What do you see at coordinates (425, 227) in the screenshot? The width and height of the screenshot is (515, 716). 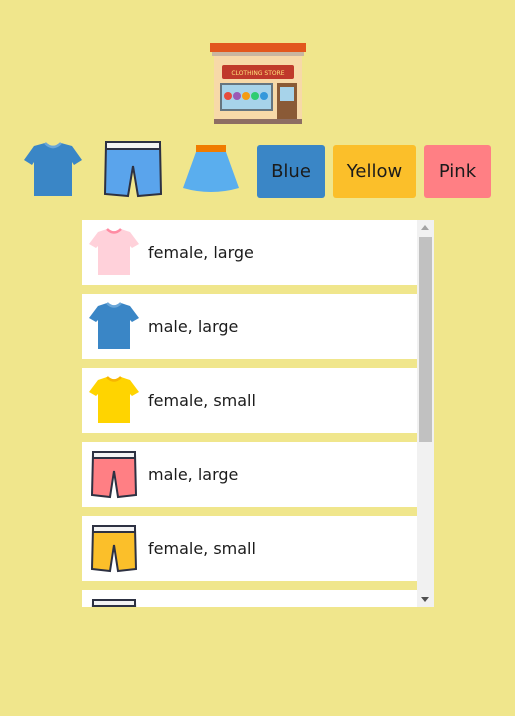 I see `scroll-up-arrow-icon` at bounding box center [425, 227].